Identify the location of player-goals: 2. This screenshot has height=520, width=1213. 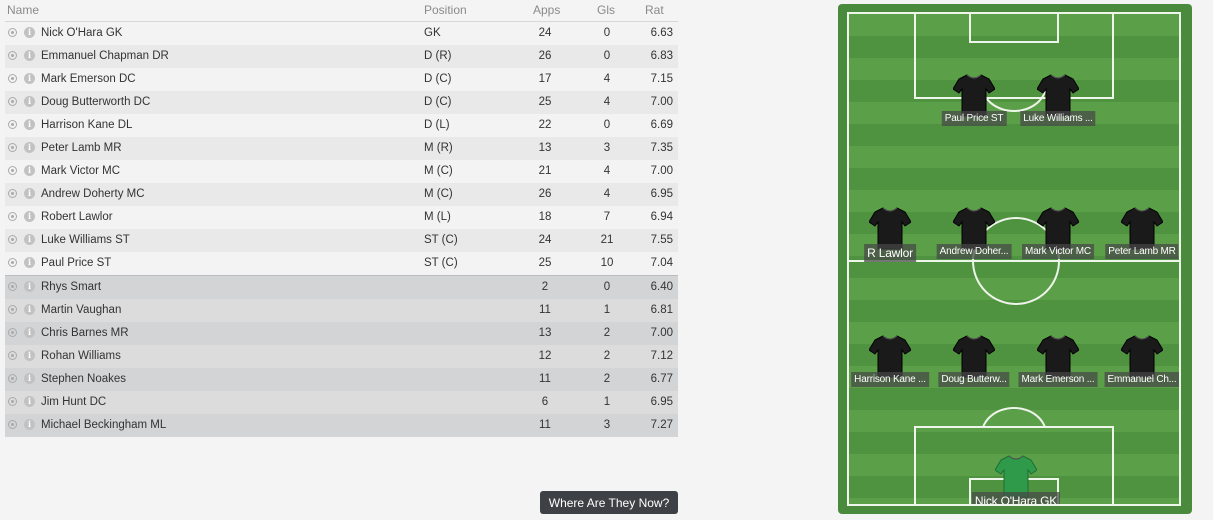
(607, 379).